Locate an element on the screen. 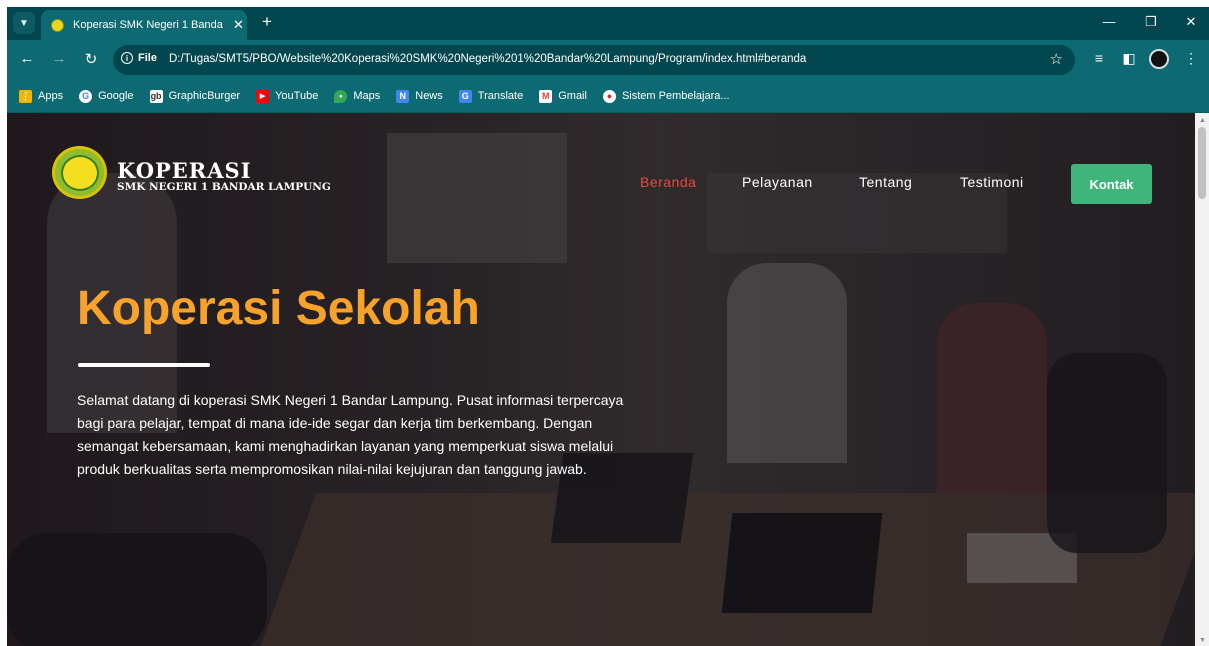 This screenshot has width=1209, height=646. site-info-chip: i File is located at coordinates (139, 58).